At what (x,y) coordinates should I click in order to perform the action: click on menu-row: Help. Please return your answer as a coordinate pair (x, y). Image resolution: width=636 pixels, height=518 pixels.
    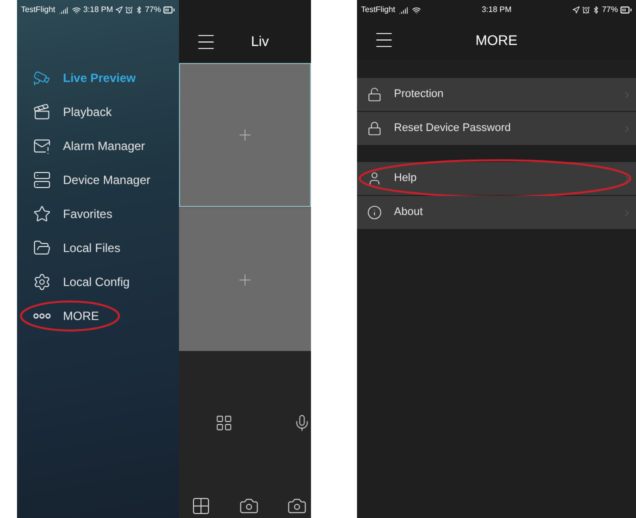
    Looking at the image, I should click on (496, 178).